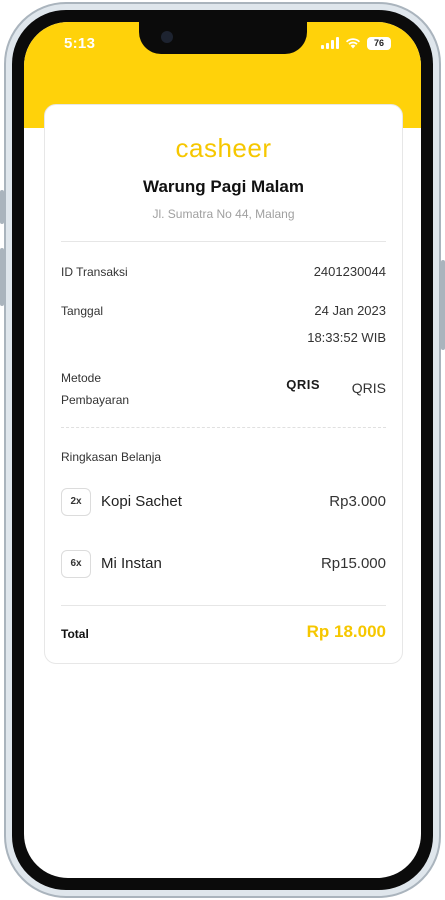 The width and height of the screenshot is (445, 900). What do you see at coordinates (379, 43) in the screenshot?
I see `battery-icon: 76` at bounding box center [379, 43].